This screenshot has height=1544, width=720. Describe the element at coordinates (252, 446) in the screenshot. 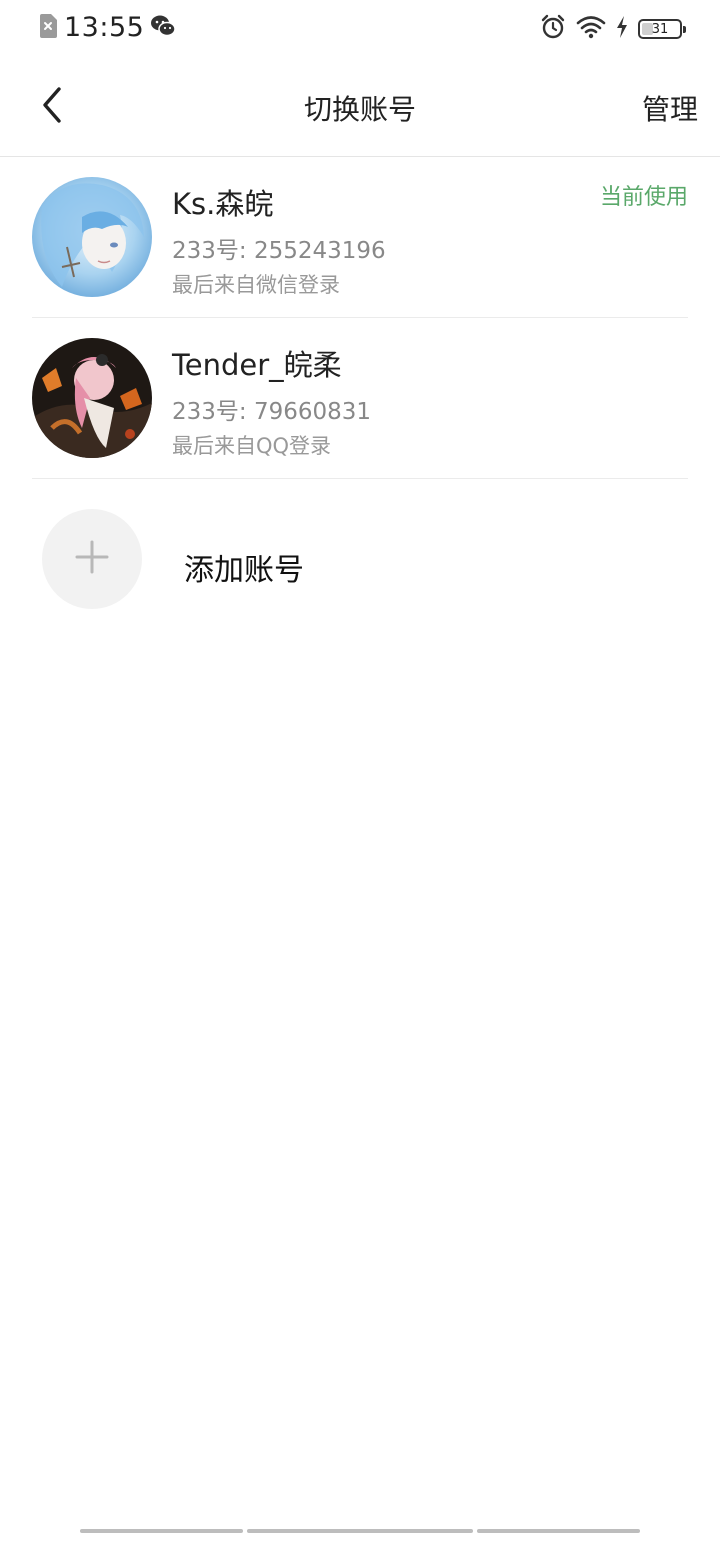

I see `account-login-source: 最后来自QQ登录` at that location.